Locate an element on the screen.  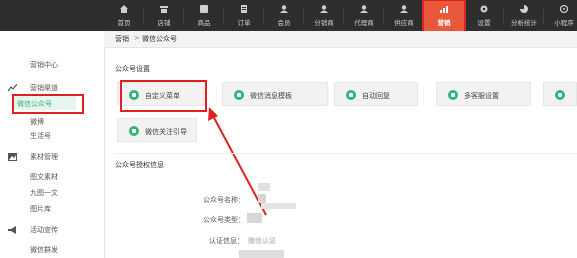
nav-item-goods: 商品 is located at coordinates (204, 15).